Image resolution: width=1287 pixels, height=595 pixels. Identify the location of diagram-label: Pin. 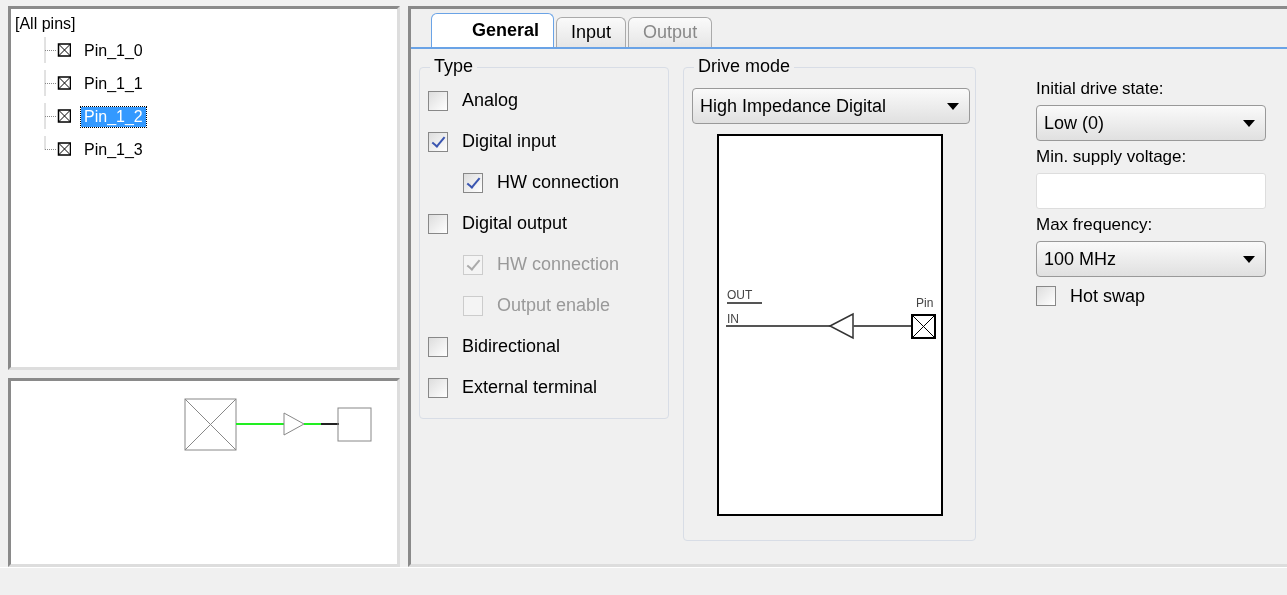
(925, 303).